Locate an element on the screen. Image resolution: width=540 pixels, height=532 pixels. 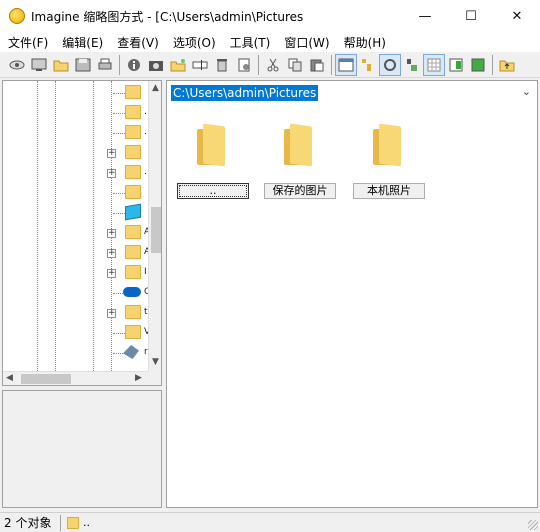
info-icon is located at coordinates (134, 65).